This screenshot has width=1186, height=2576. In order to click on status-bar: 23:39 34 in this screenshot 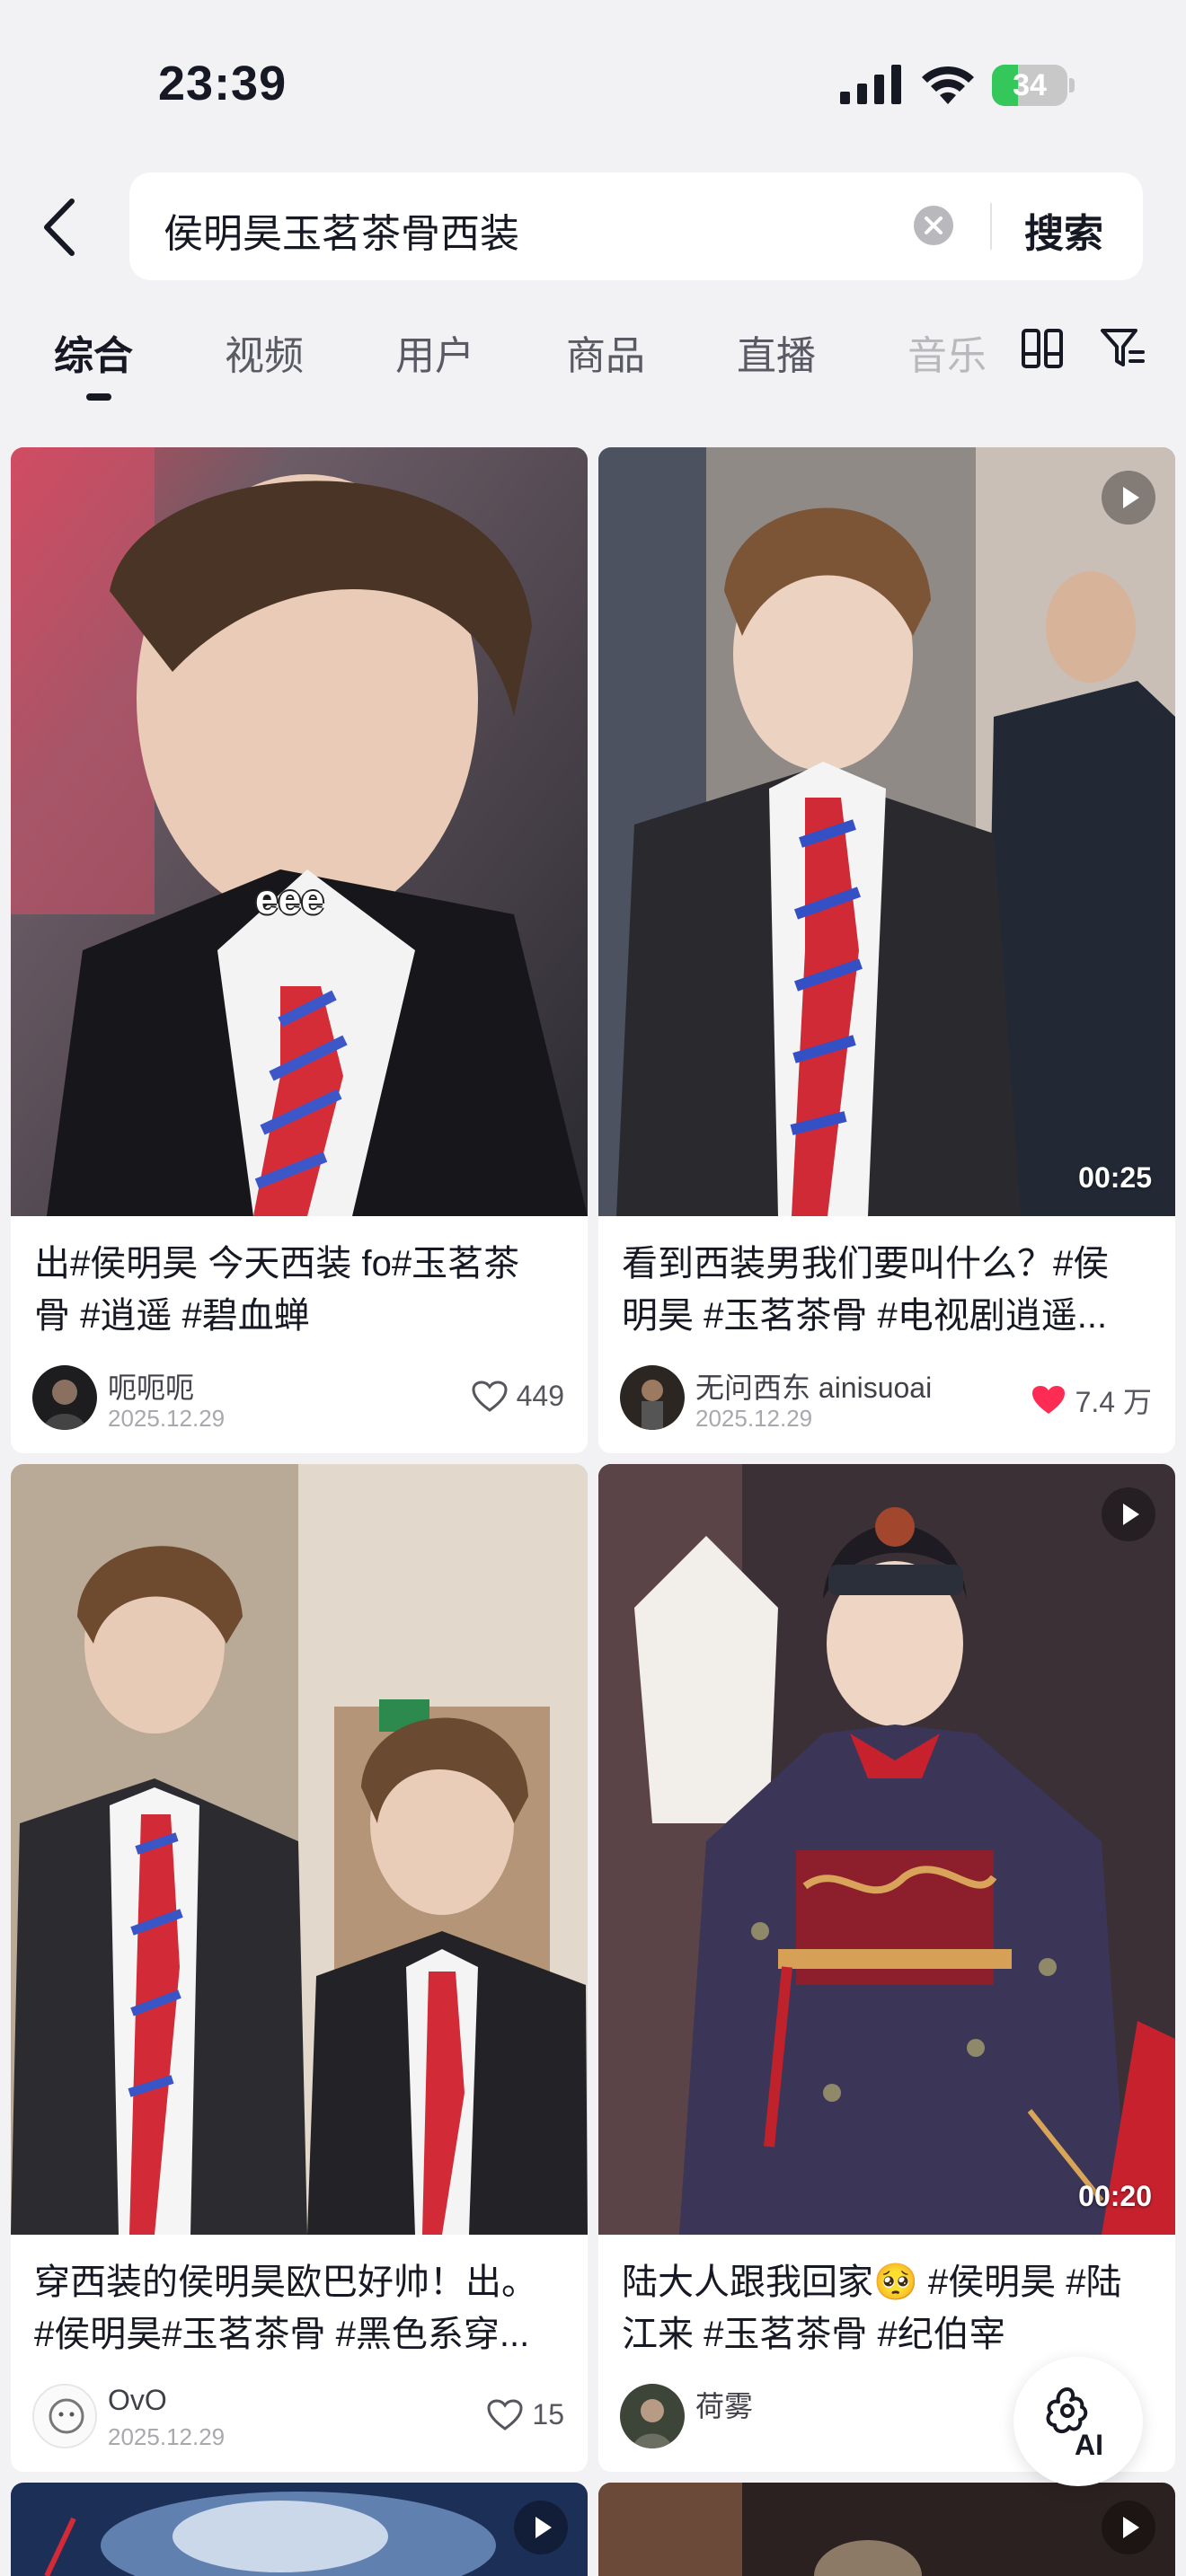, I will do `click(593, 85)`.